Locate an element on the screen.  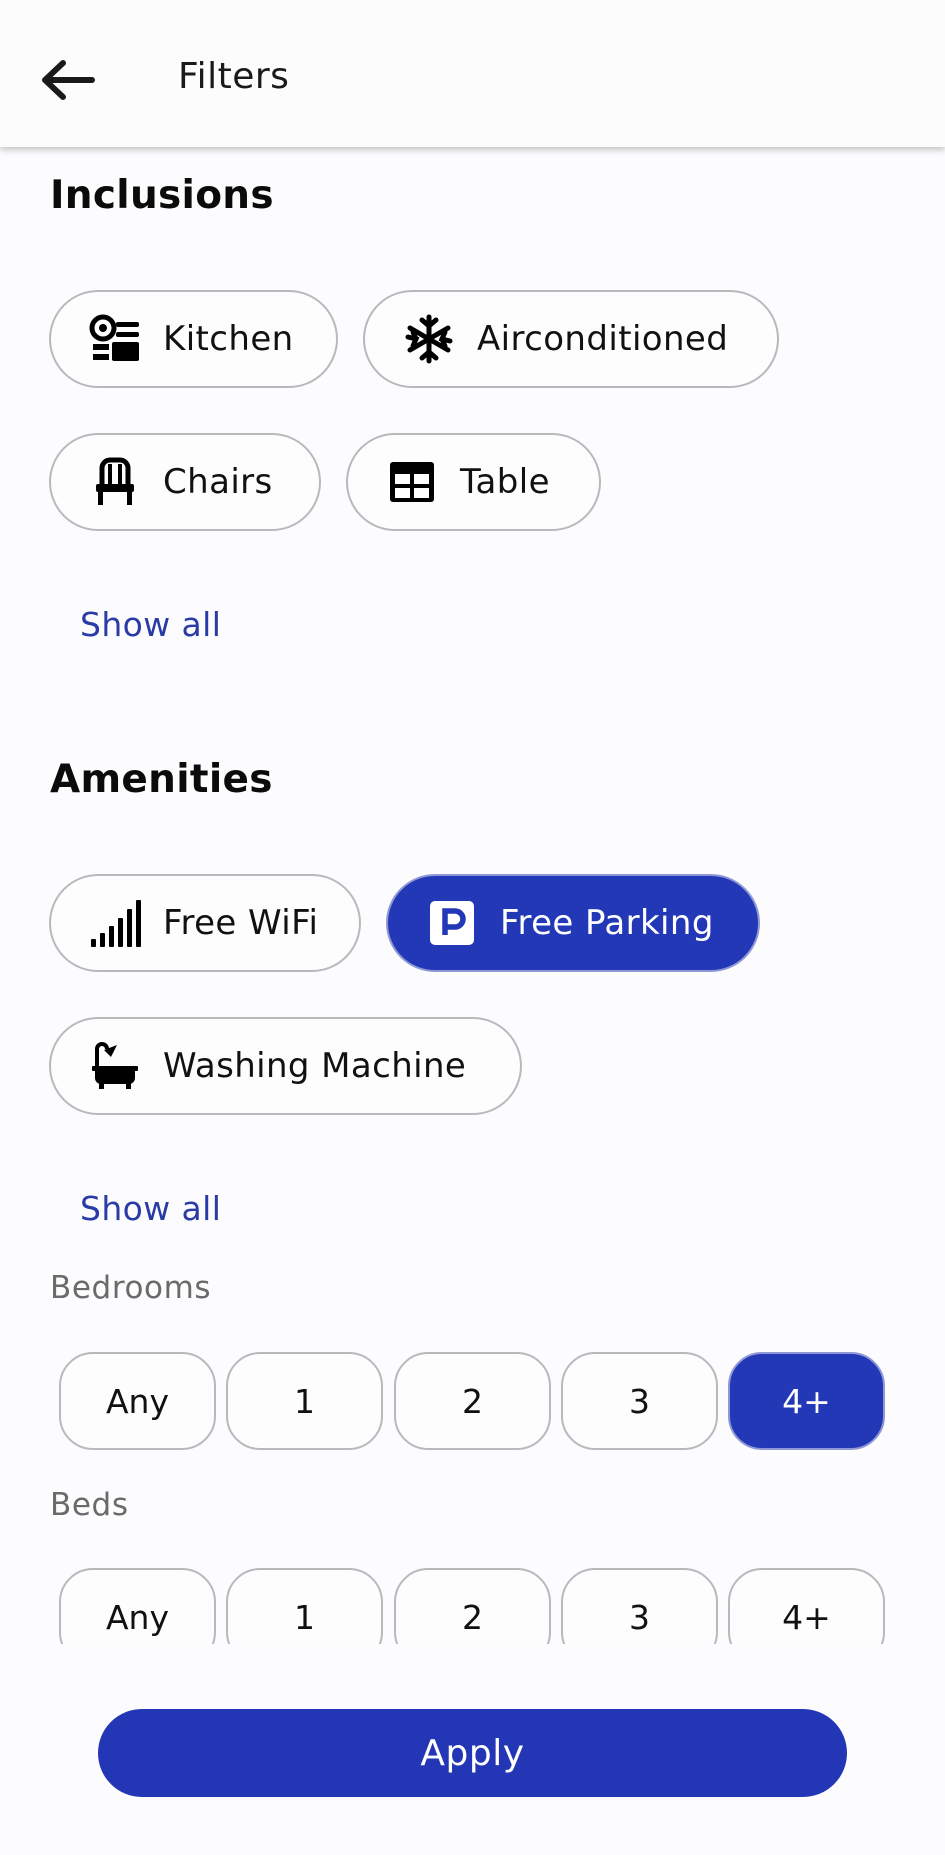
chip-label: Airconditioned is located at coordinates (603, 339).